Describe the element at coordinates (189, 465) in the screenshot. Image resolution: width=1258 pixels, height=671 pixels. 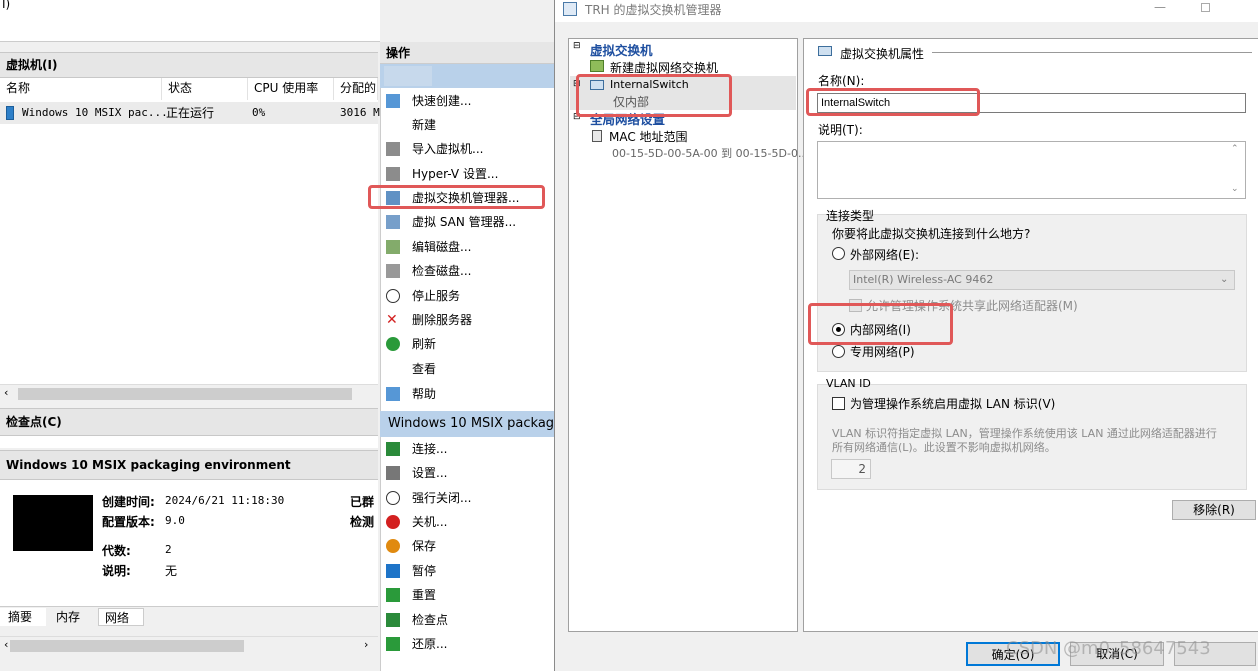
I see `details-header: Windows 10 MSIX packaging environment` at that location.